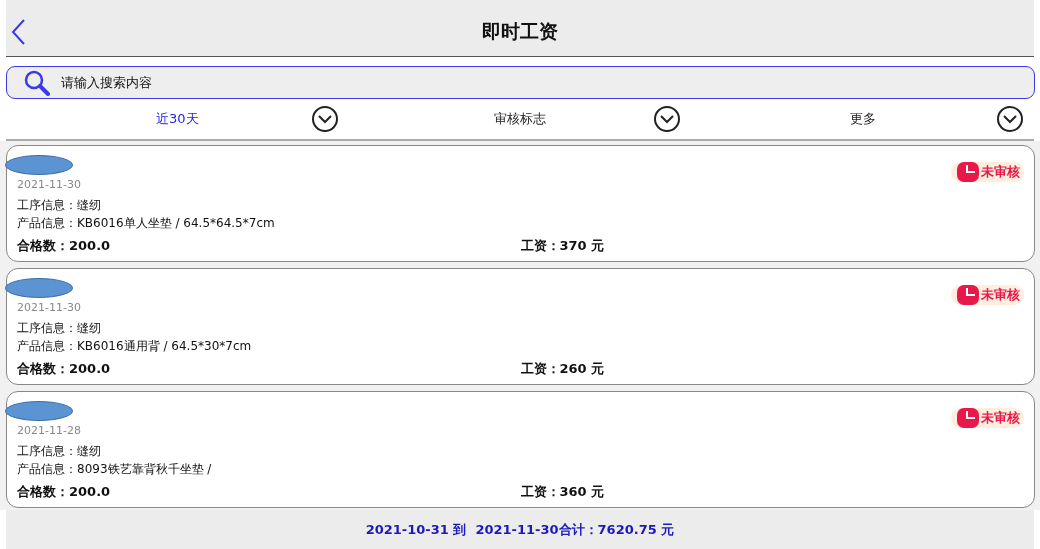 The width and height of the screenshot is (1040, 549). I want to click on filter-tab: 更多, so click(862, 119).